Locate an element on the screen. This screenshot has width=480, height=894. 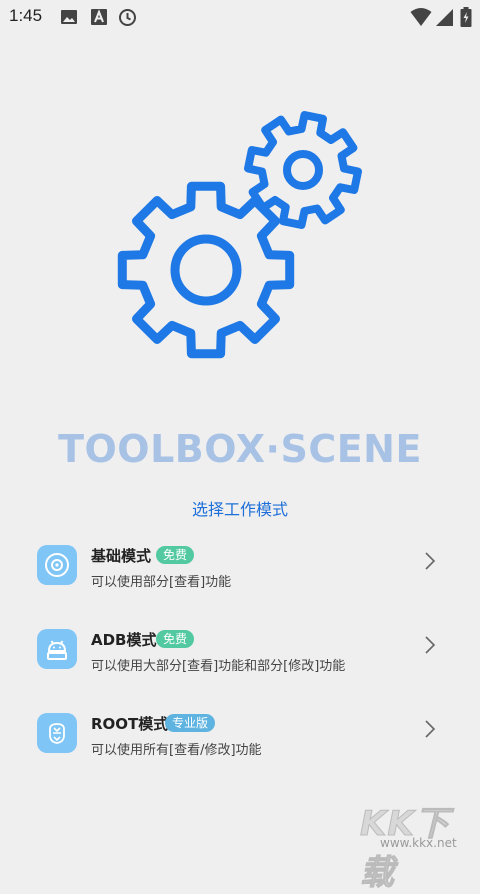
mode-title: ADB模式 is located at coordinates (124, 640).